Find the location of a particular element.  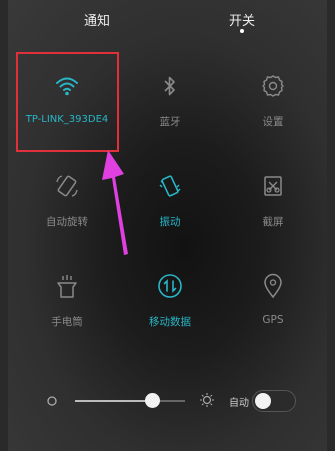

brightness-slider is located at coordinates (130, 401).